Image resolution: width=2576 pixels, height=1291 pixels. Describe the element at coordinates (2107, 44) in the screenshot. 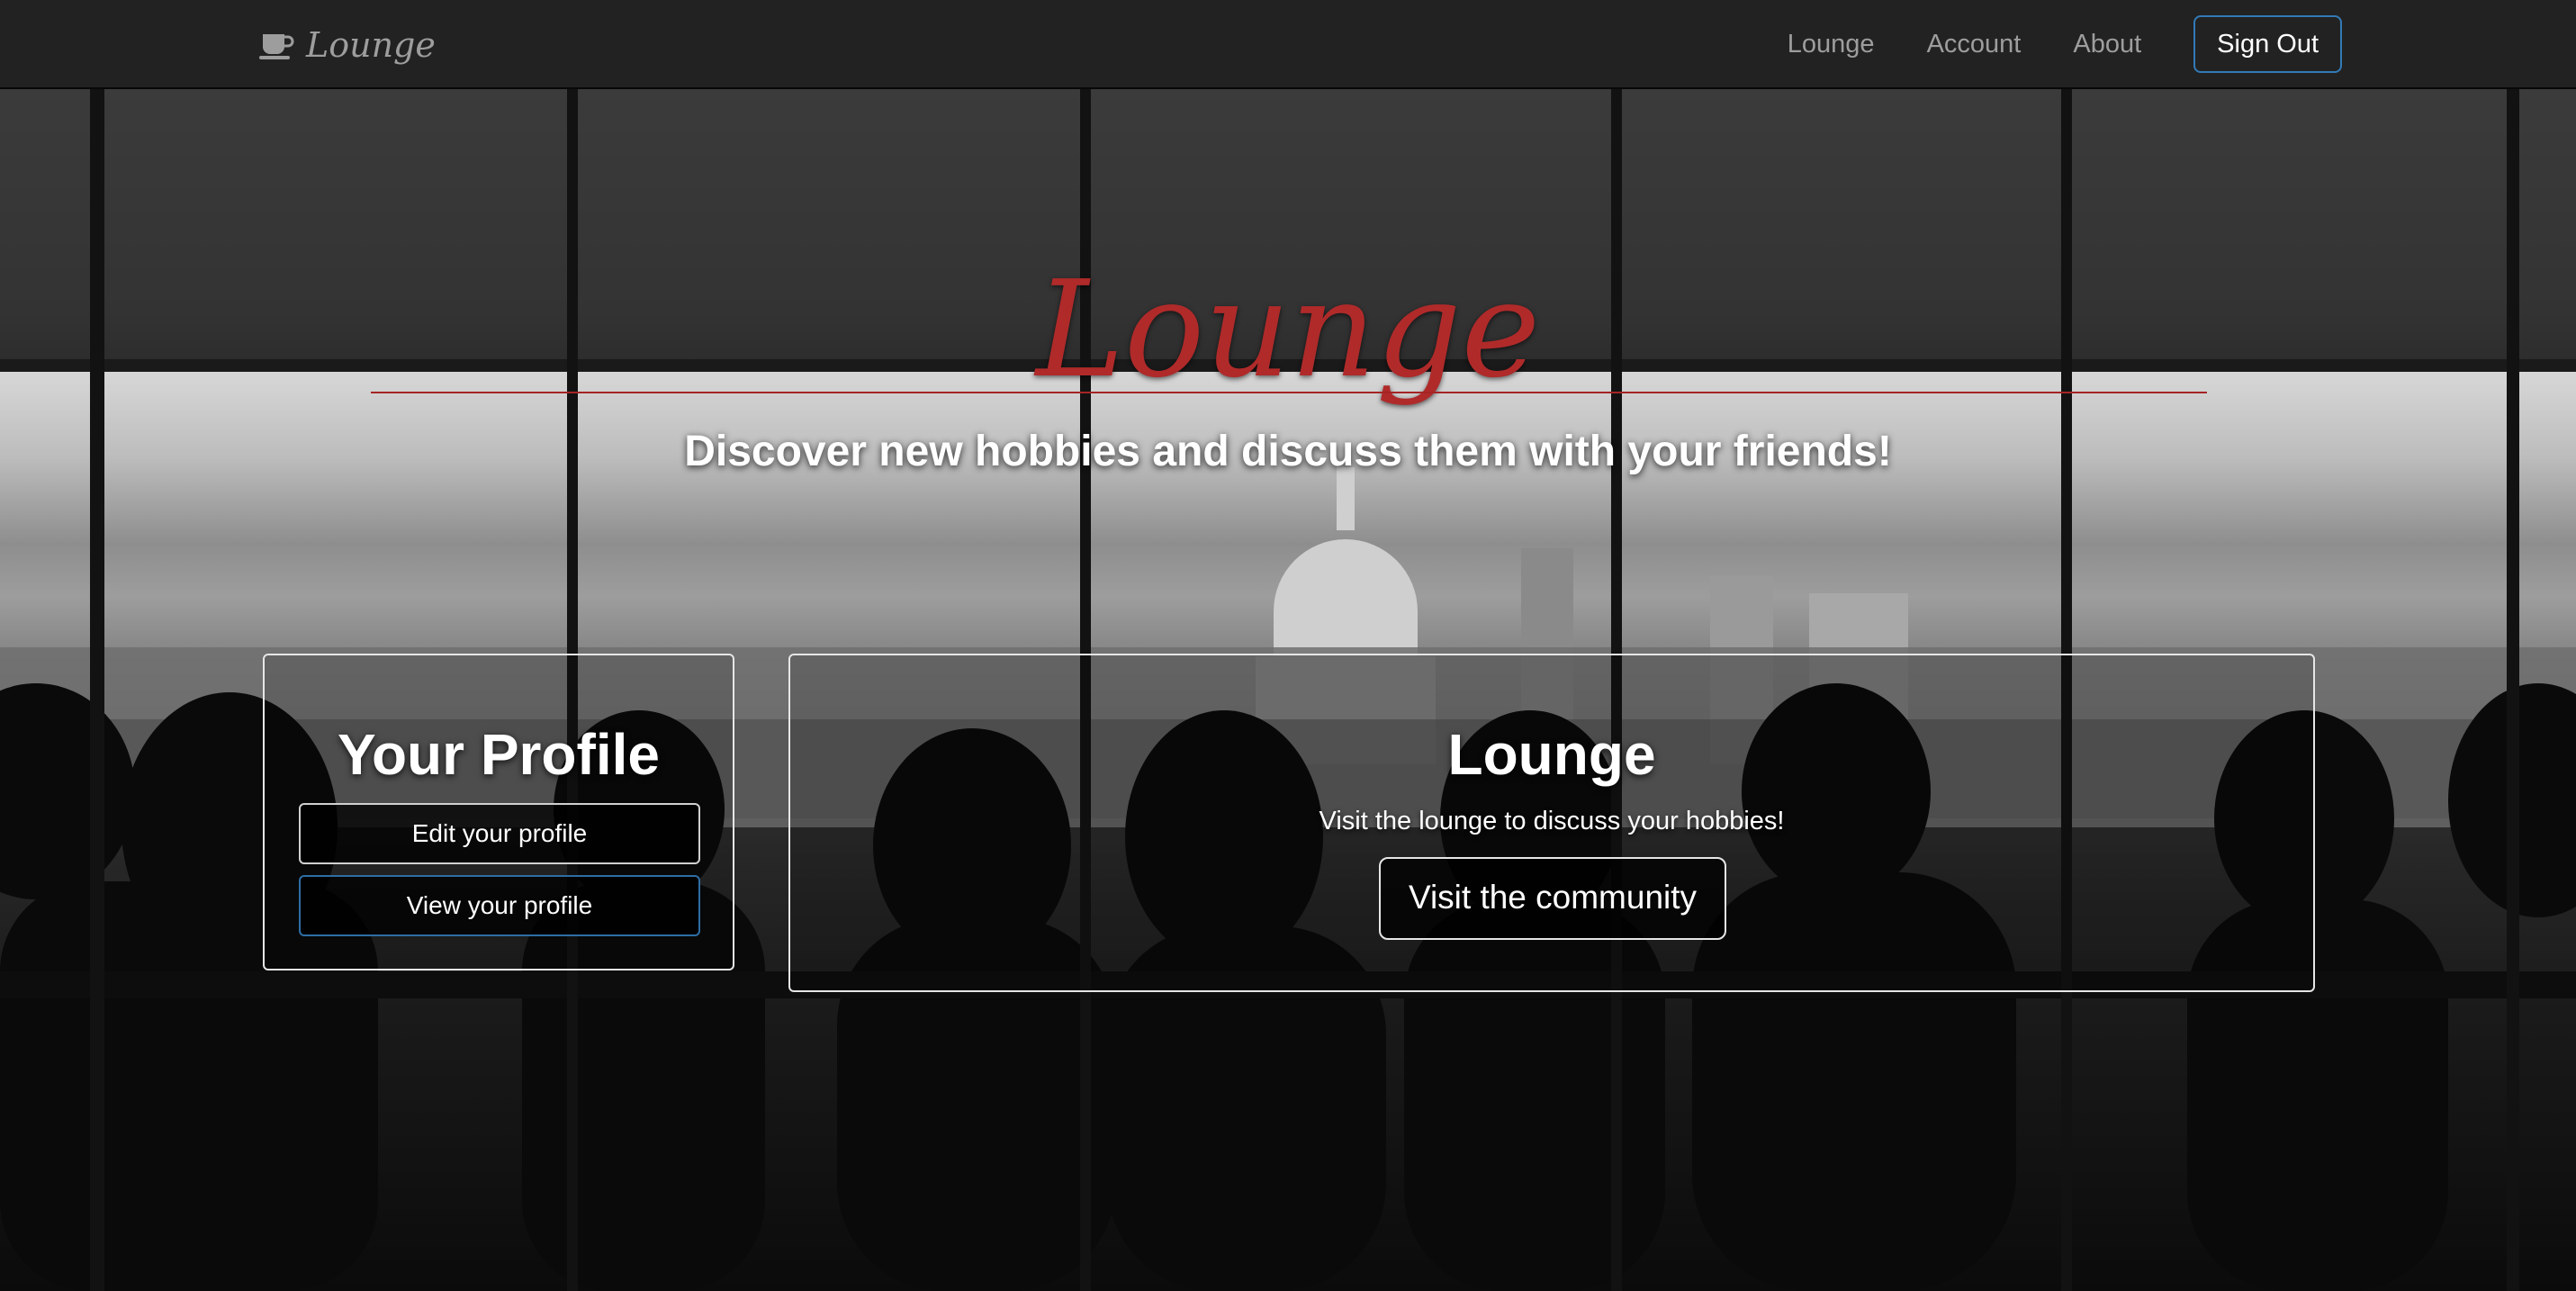

I see `nav-link-about: About` at that location.